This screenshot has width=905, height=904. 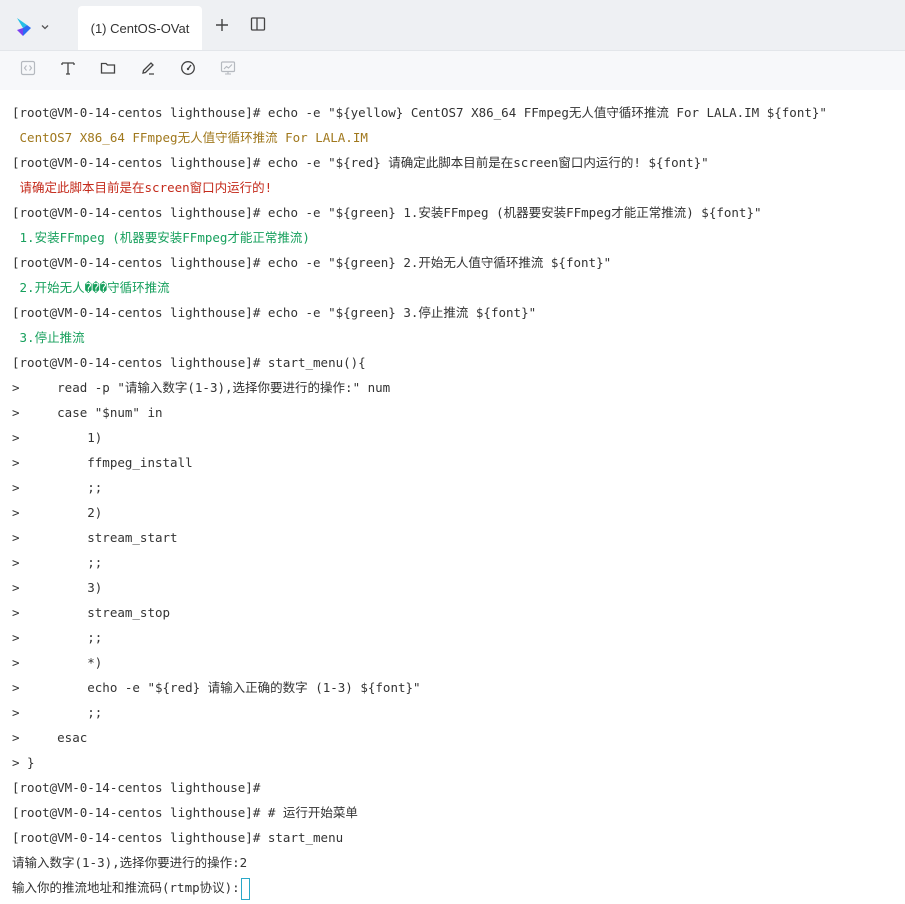 I want to click on terminal-line-text: 1.安装FFmpeg (机器要安装FFmpeg才能正常推流), so click(x=161, y=237).